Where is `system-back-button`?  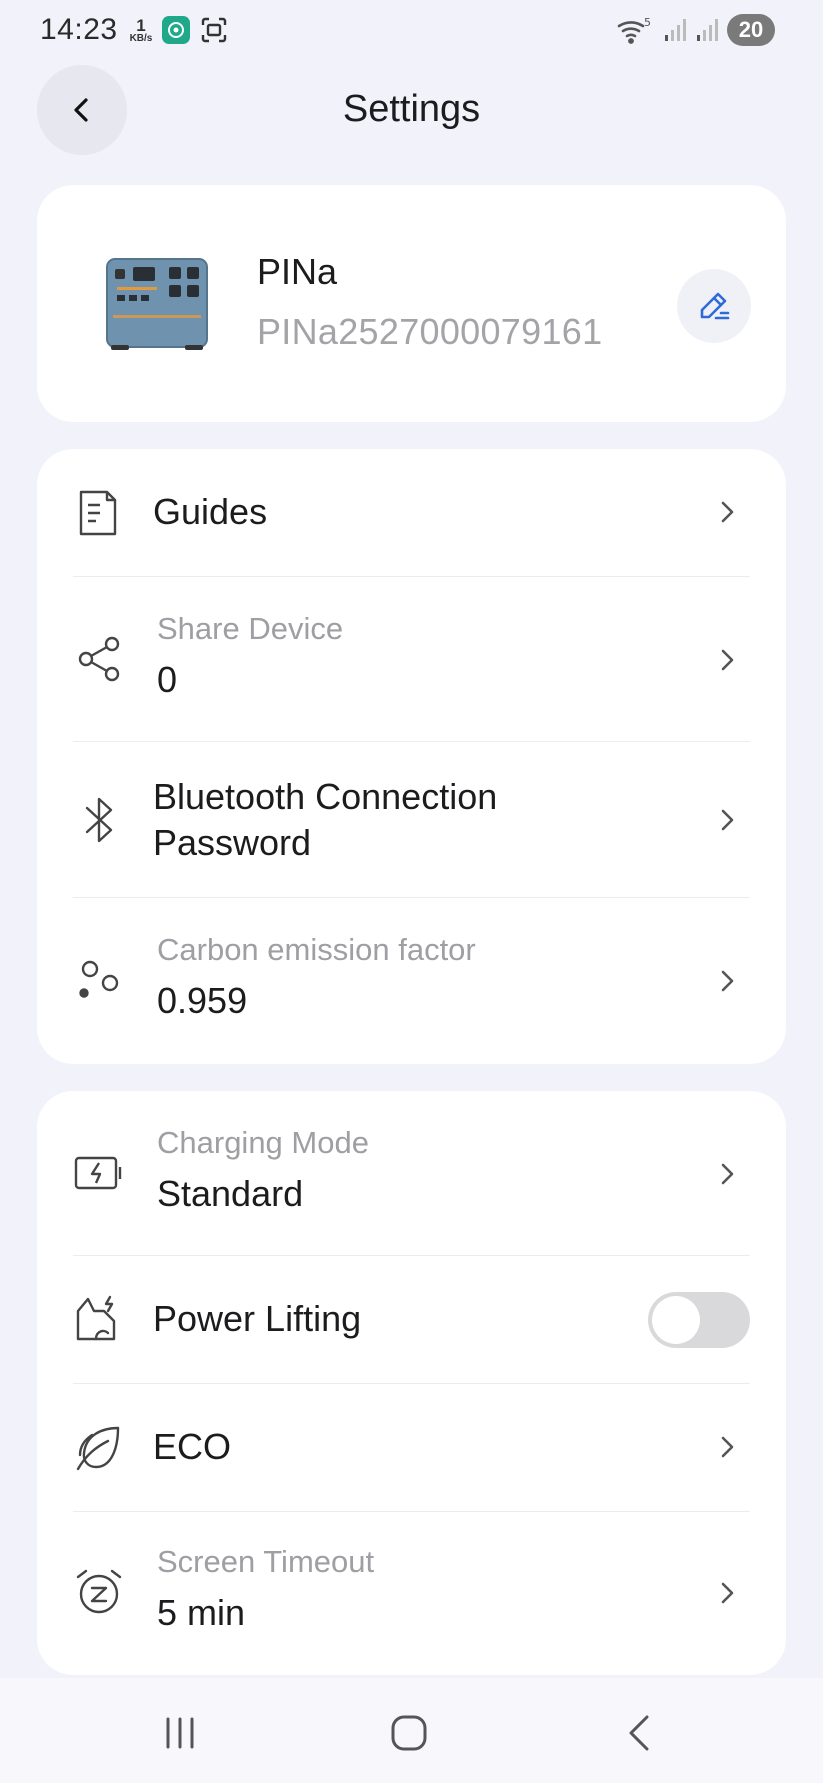
system-back-button is located at coordinates (640, 1733).